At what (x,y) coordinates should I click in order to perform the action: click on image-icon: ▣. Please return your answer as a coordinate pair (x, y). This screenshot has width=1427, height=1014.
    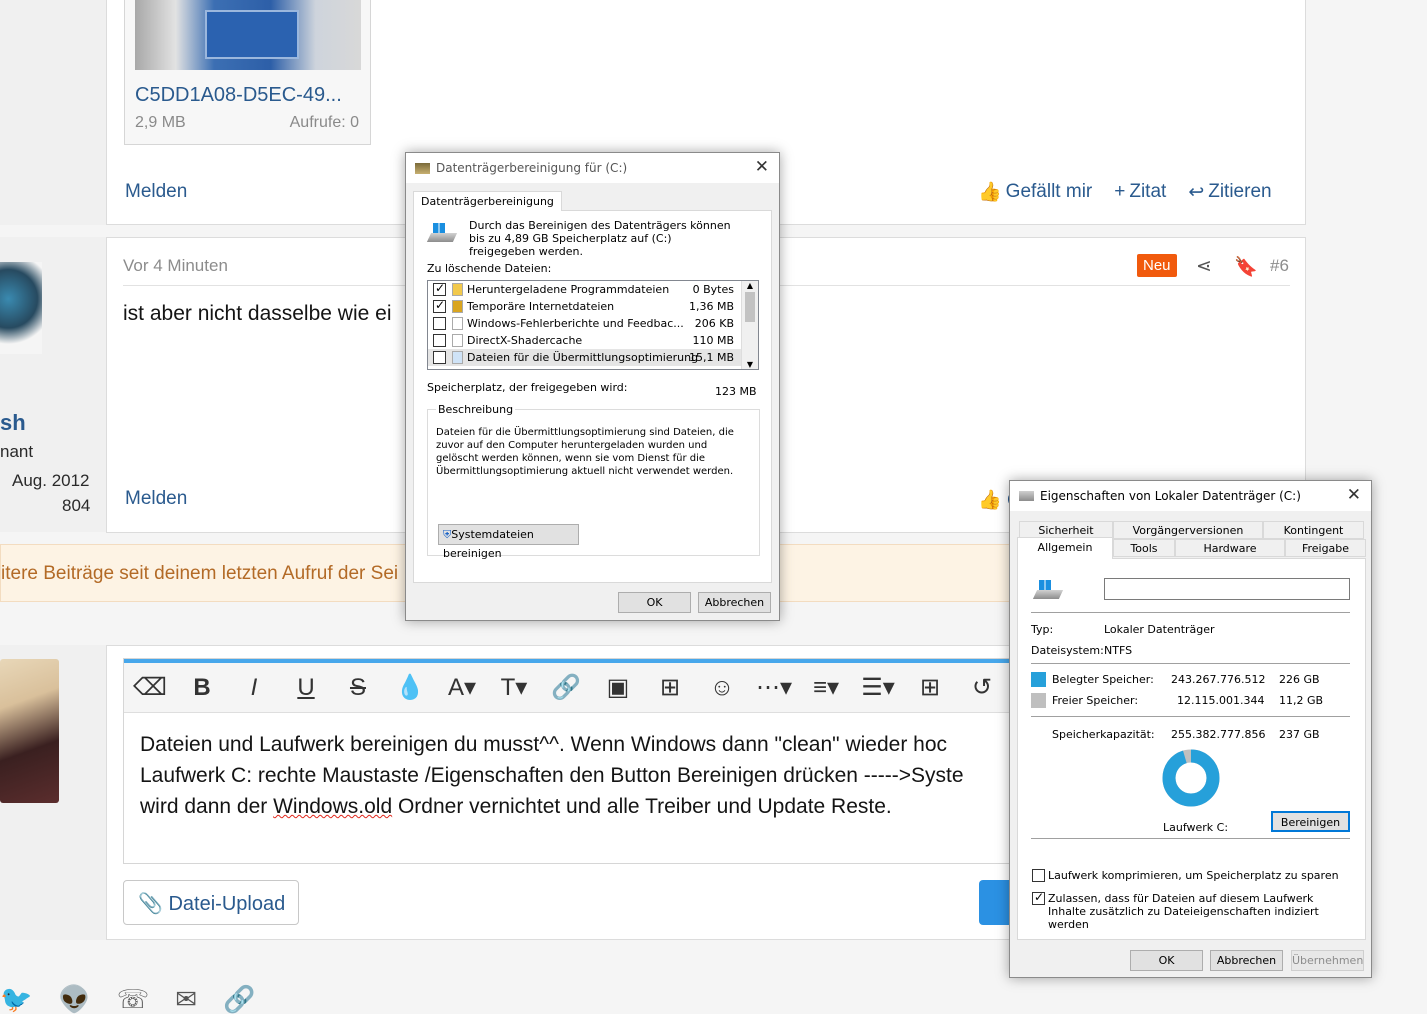
    Looking at the image, I should click on (618, 687).